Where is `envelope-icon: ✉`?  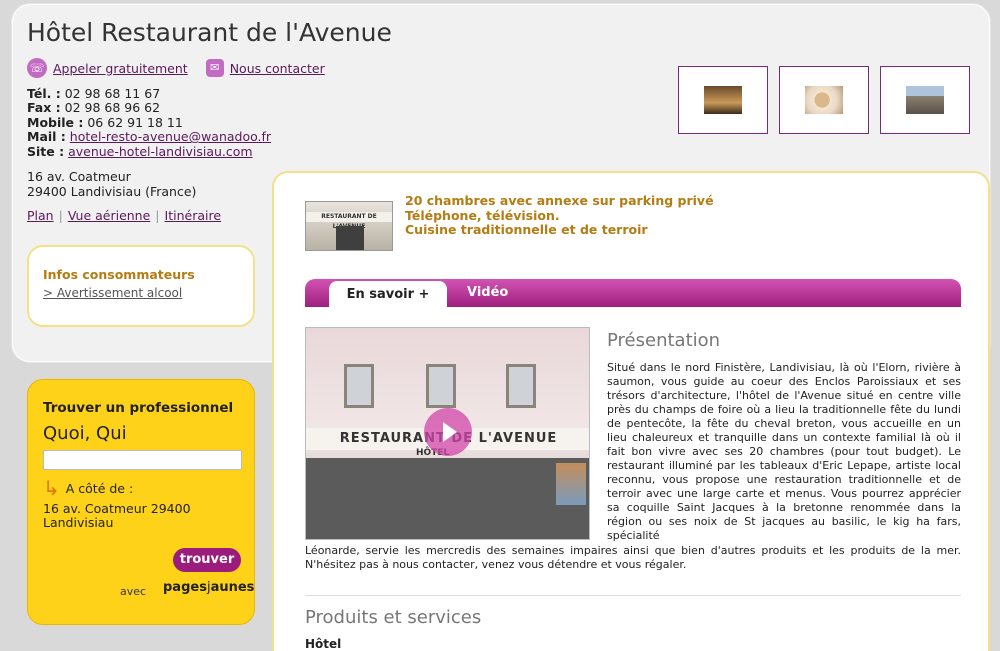
envelope-icon: ✉ is located at coordinates (214, 68).